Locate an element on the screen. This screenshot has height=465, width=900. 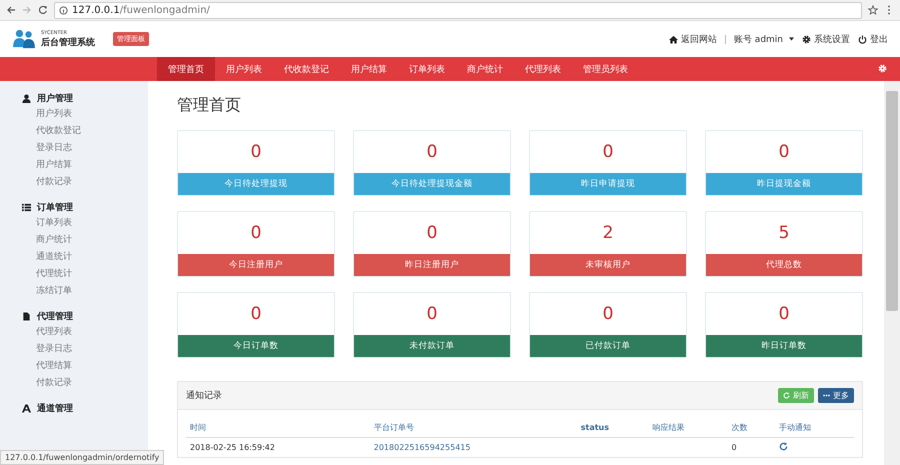
nav-tab: 代理列表 is located at coordinates (543, 69).